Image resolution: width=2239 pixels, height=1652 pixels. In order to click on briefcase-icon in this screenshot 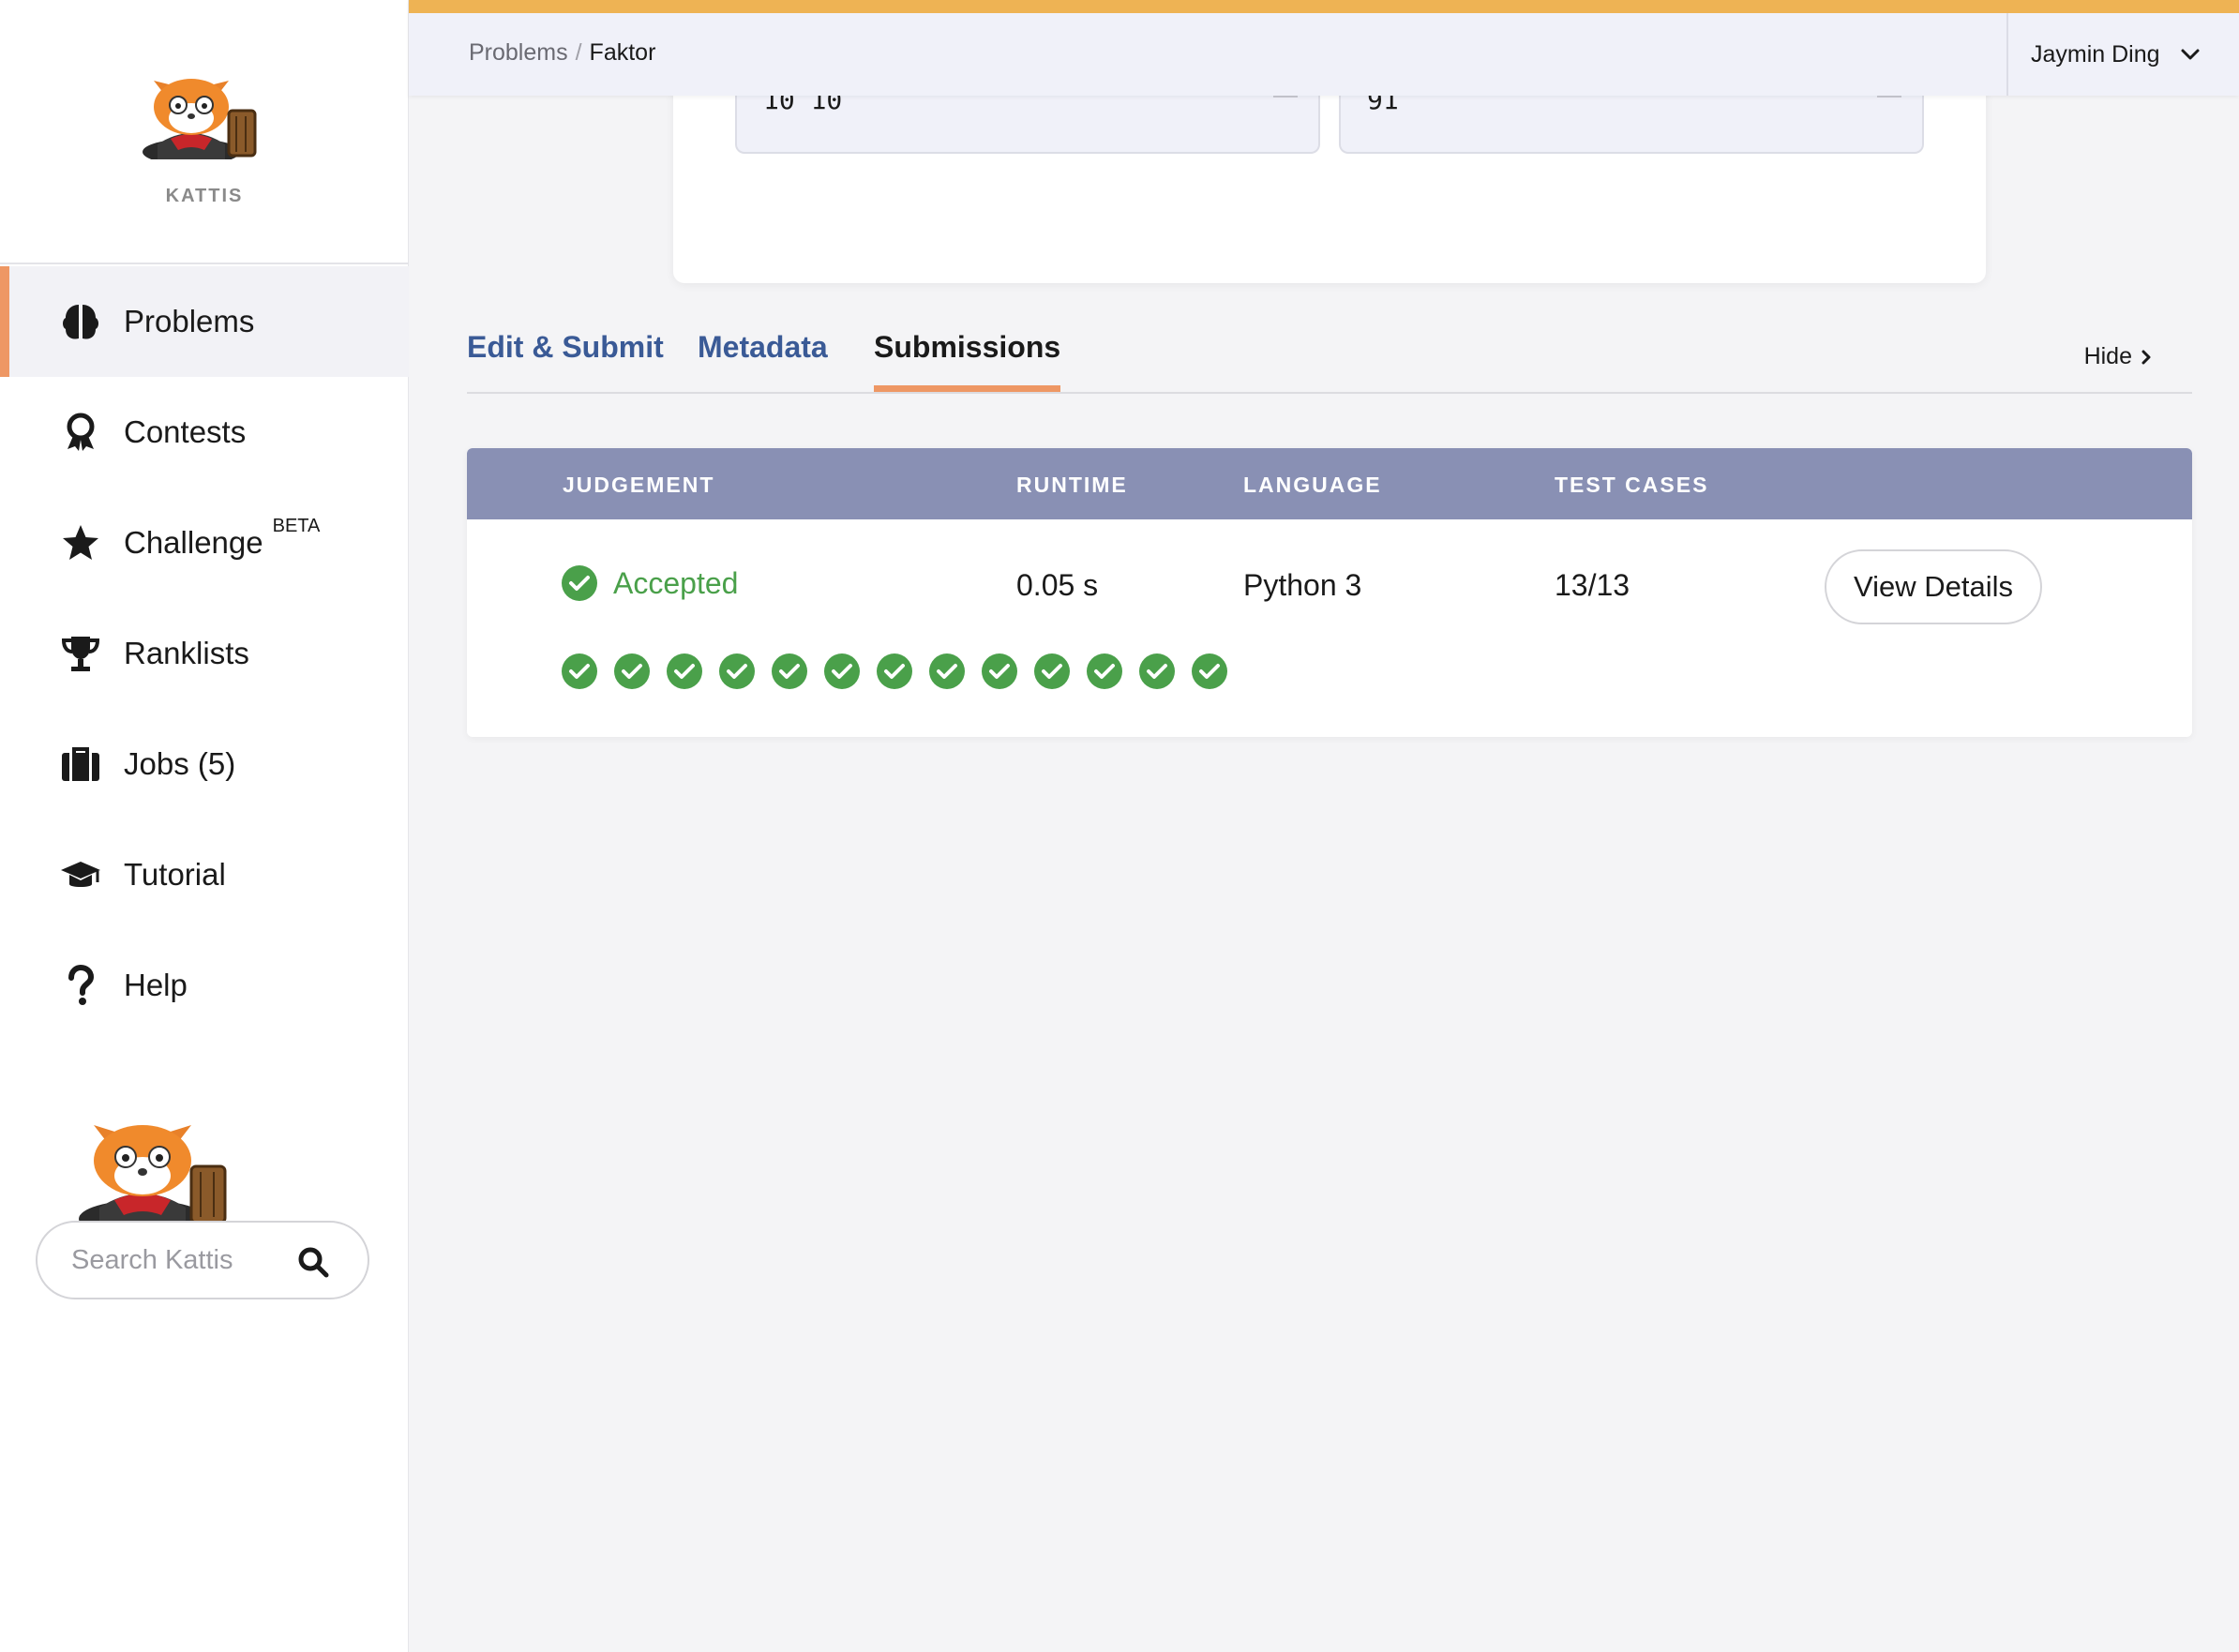, I will do `click(80, 764)`.